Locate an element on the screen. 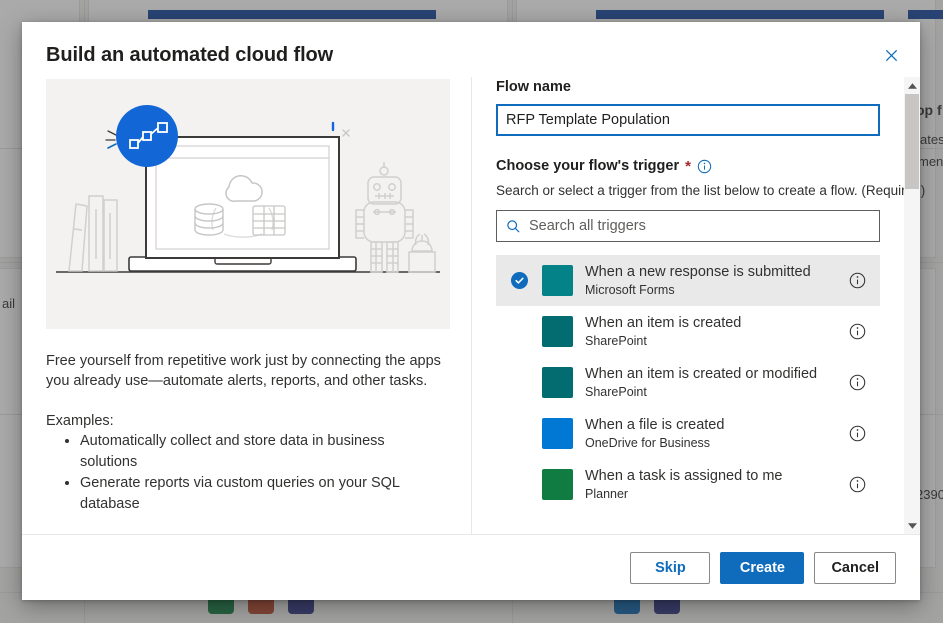  create-button: Create is located at coordinates (762, 567).